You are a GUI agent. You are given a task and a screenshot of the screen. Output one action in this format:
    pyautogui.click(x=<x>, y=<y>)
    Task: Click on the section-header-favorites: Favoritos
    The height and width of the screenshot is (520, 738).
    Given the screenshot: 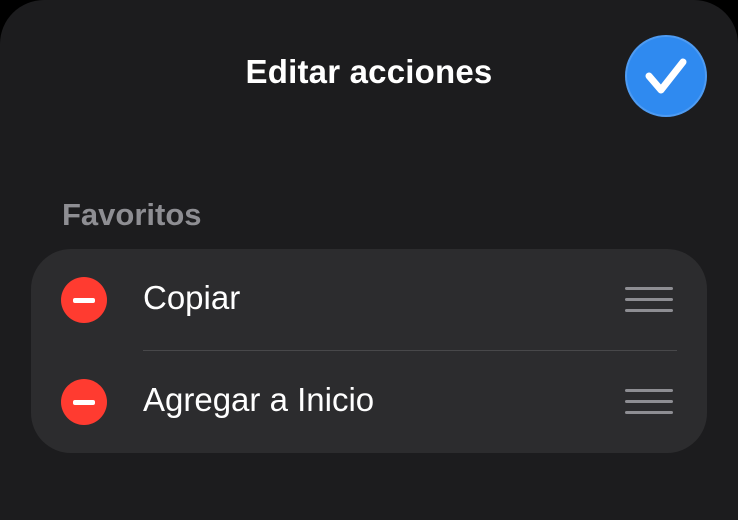 What is the action you would take?
    pyautogui.click(x=132, y=214)
    